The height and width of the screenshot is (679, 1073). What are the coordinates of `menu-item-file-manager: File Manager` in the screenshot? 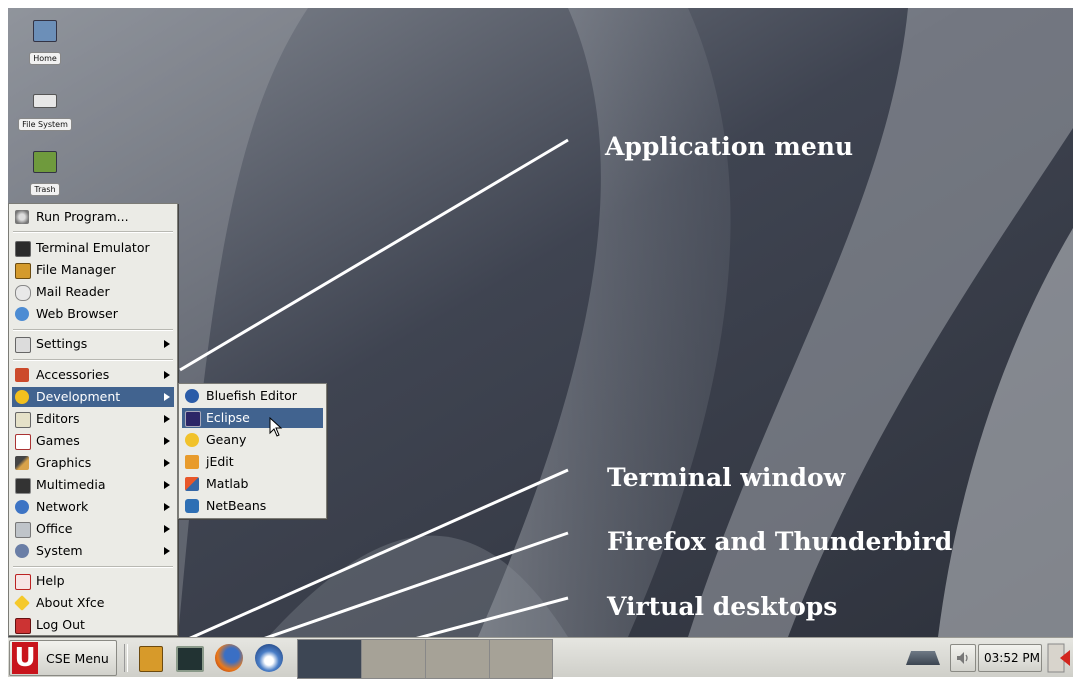 It's located at (93, 270).